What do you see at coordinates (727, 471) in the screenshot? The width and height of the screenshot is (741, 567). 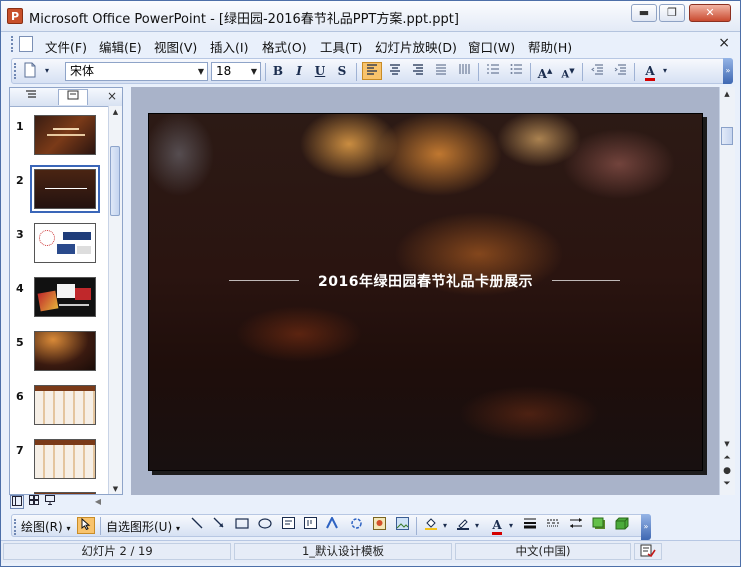 I see `select-browse-object-icon: ●` at bounding box center [727, 471].